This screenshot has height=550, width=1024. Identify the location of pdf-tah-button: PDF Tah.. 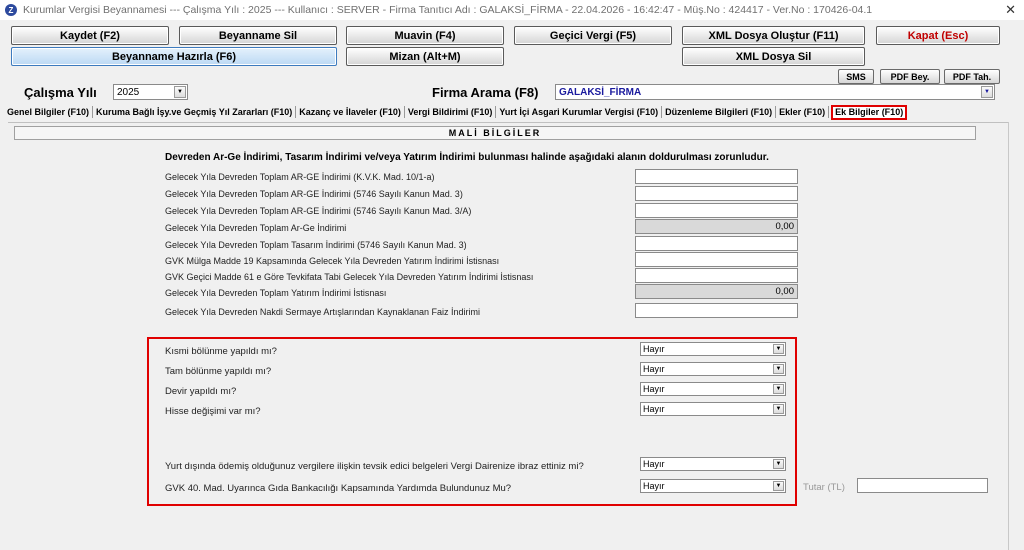
(972, 76).